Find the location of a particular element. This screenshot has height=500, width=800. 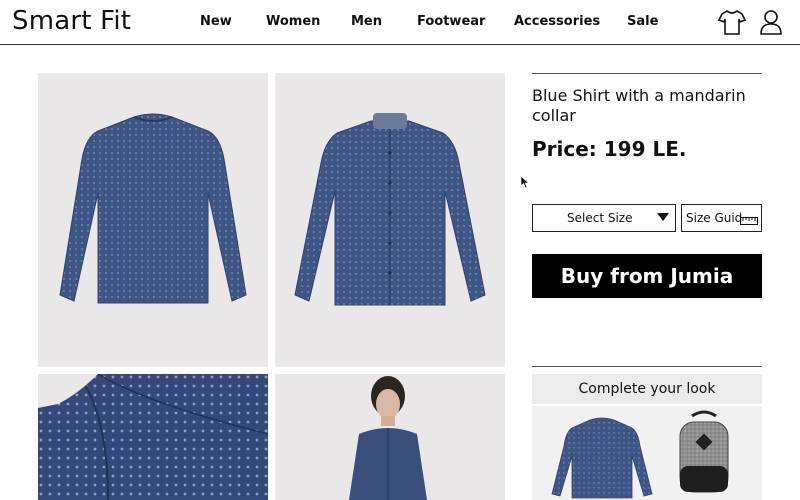

complete-look-panel is located at coordinates (647, 453).